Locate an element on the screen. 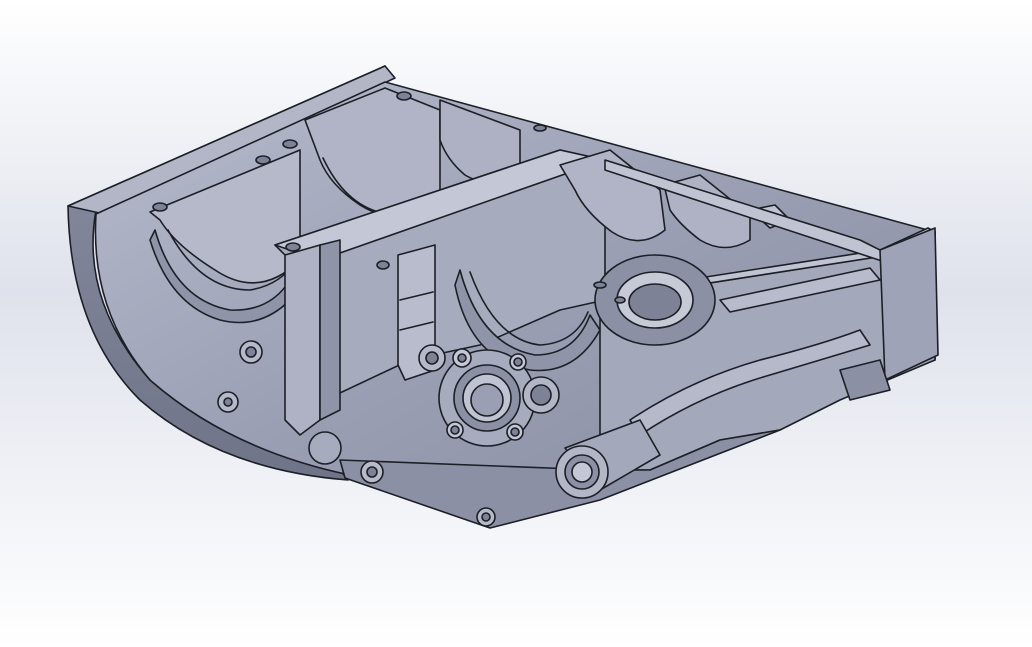  small-boss-left-lower is located at coordinates (228, 402).